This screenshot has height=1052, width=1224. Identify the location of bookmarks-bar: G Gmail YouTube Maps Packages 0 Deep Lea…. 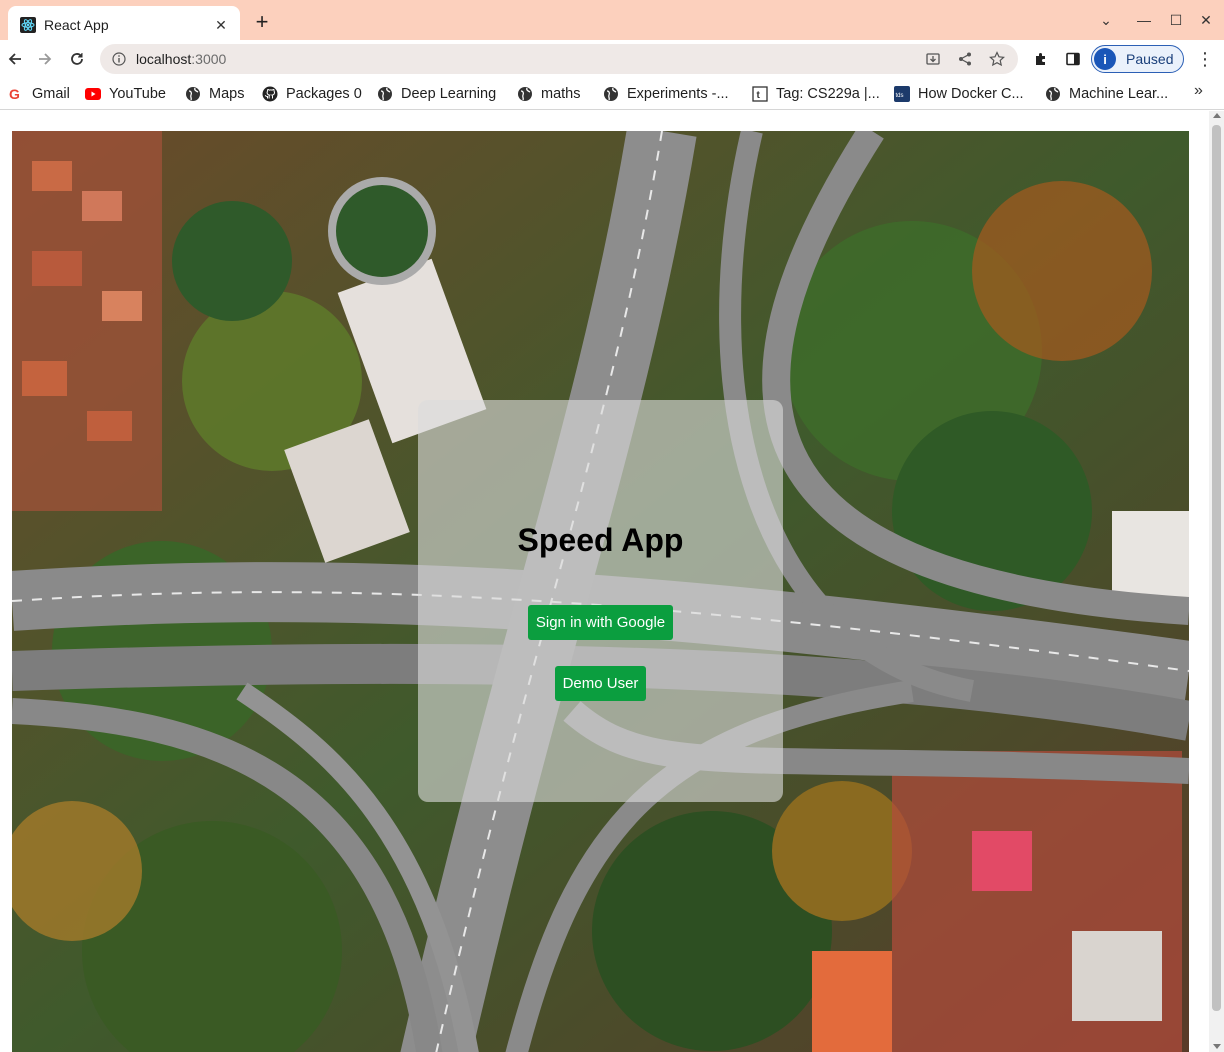
(612, 94).